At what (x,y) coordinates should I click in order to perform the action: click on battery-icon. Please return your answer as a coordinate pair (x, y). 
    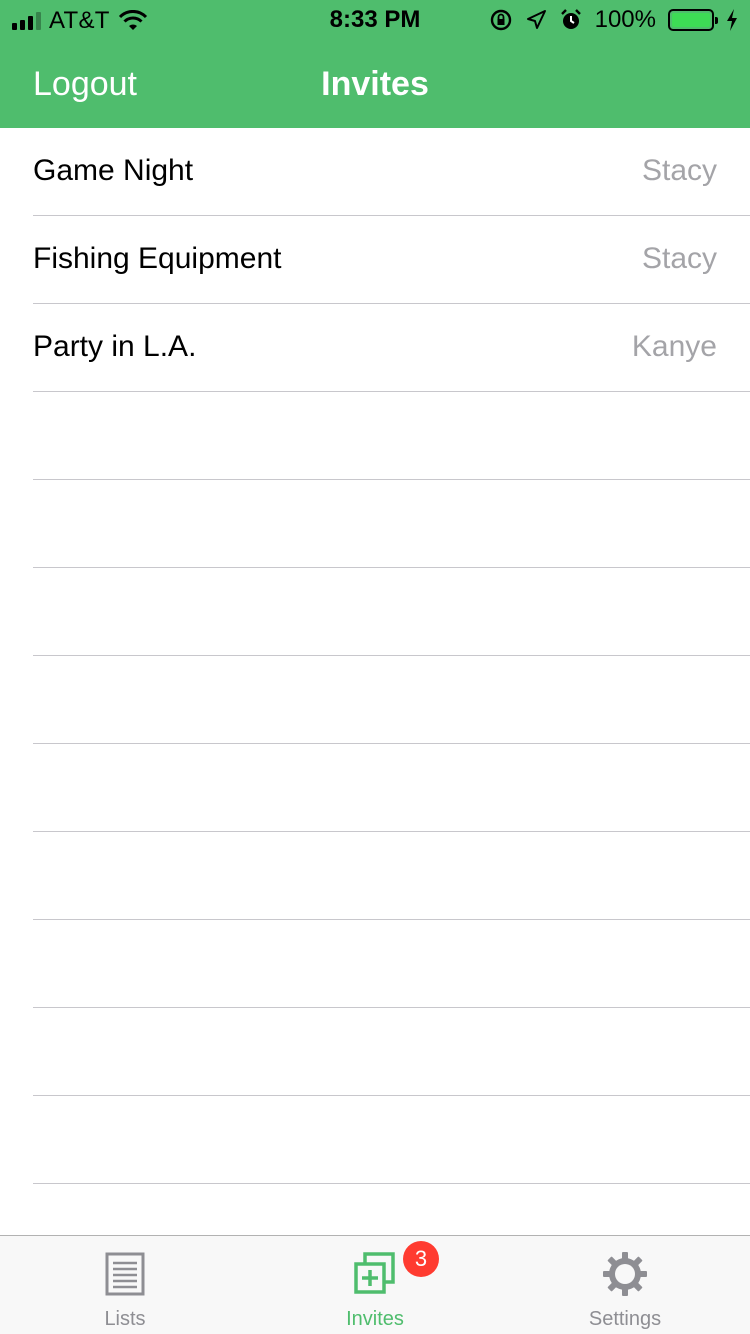
    Looking at the image, I should click on (693, 20).